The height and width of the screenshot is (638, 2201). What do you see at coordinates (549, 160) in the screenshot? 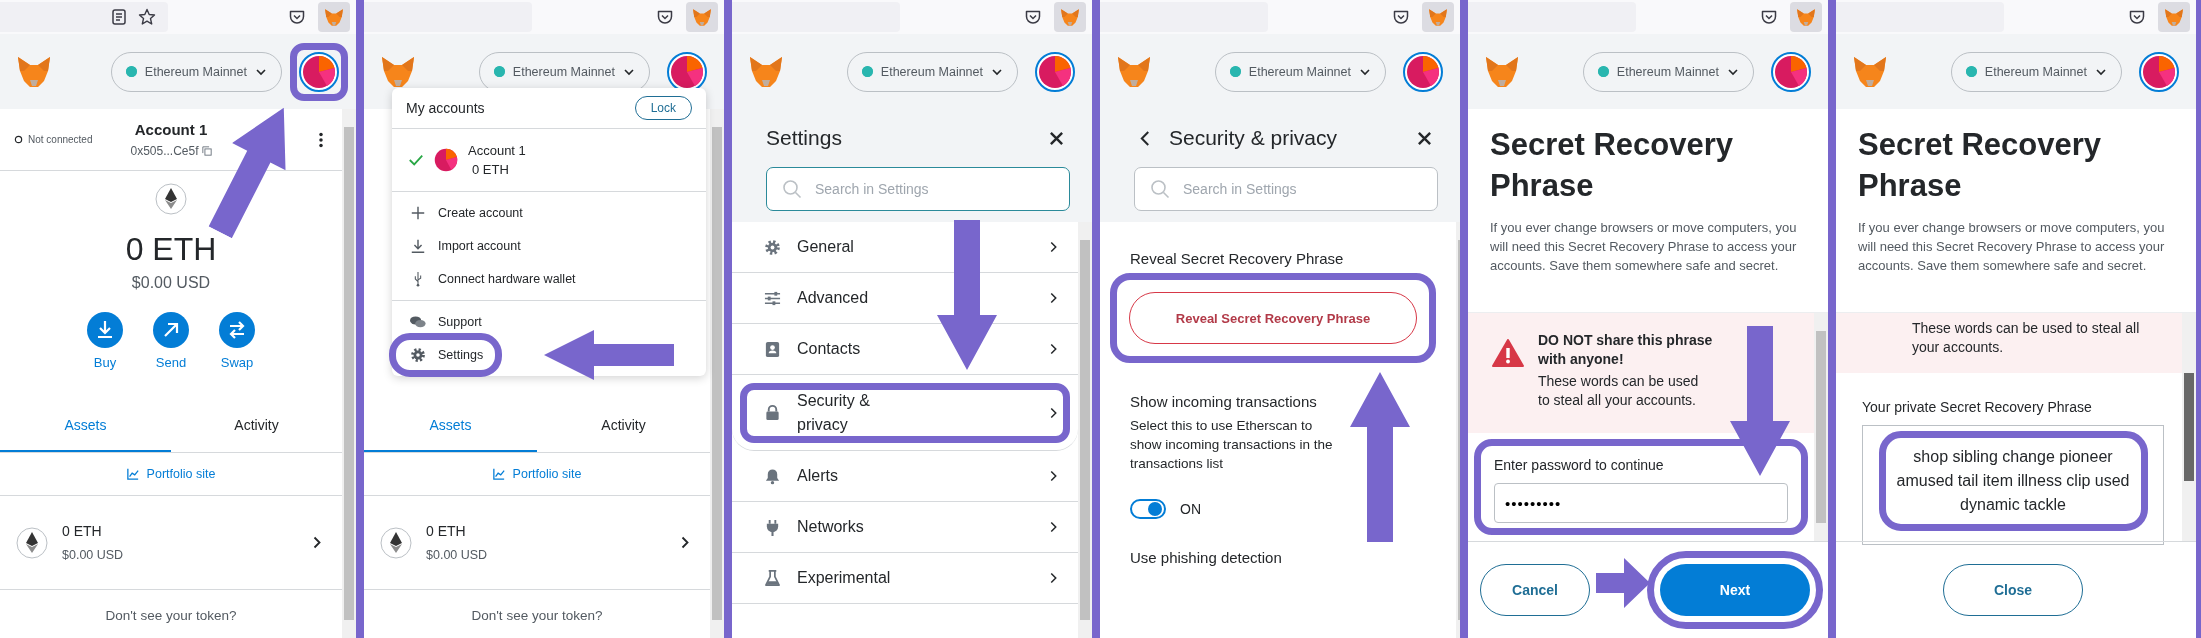
I see `account-item: Account 1 0 ETH` at bounding box center [549, 160].